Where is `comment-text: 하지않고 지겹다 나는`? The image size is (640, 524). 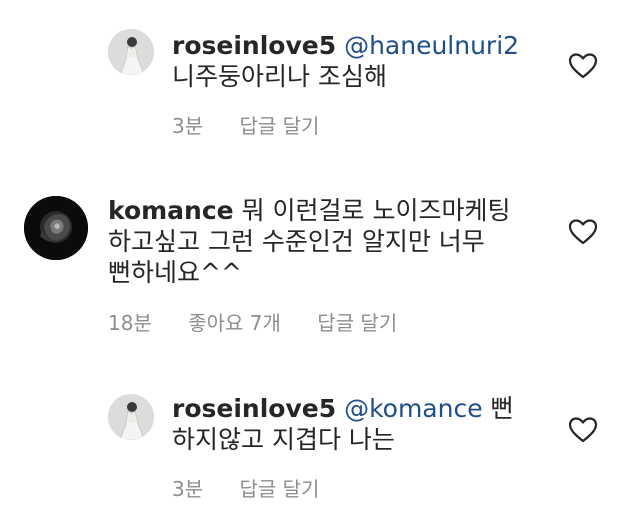
comment-text: 하지않고 지겹다 나는 is located at coordinates (283, 439).